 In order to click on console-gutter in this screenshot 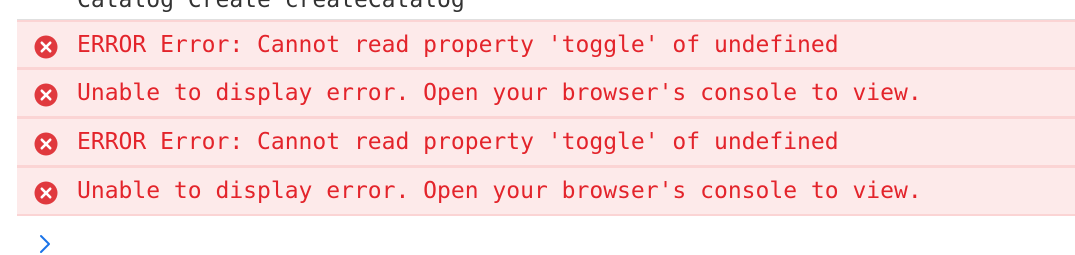, I will do `click(8, 127)`.